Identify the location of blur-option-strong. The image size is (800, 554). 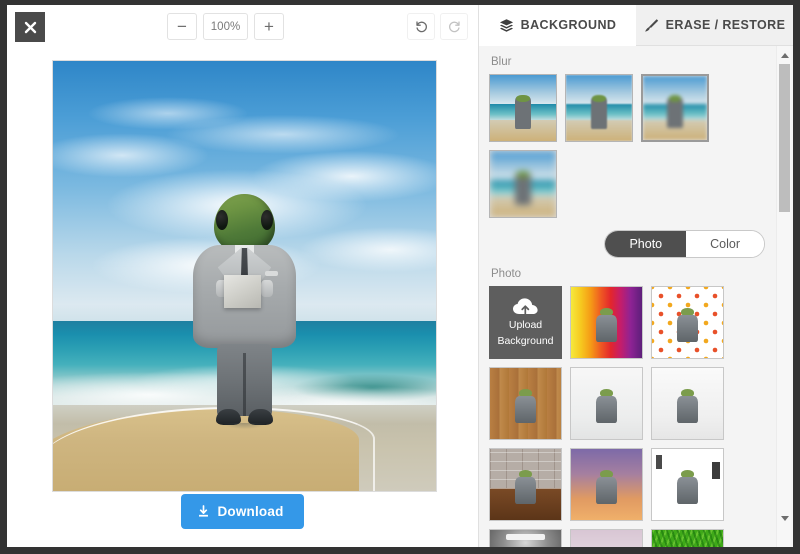
(523, 184).